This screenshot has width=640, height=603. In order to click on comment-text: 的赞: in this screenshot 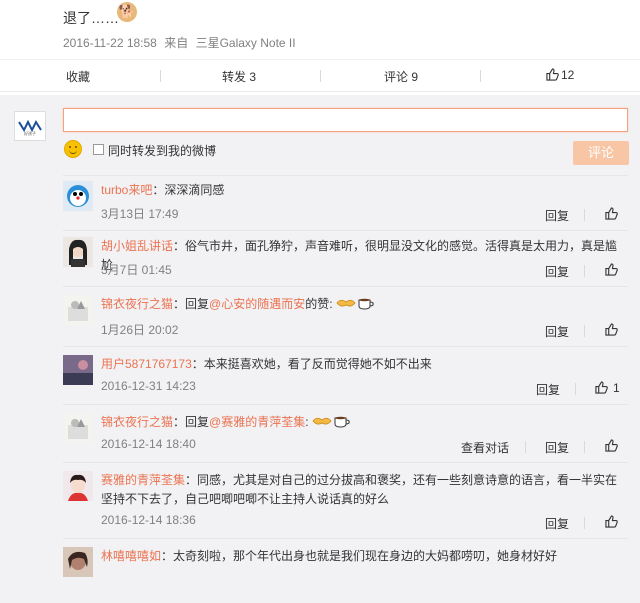, I will do `click(319, 304)`.